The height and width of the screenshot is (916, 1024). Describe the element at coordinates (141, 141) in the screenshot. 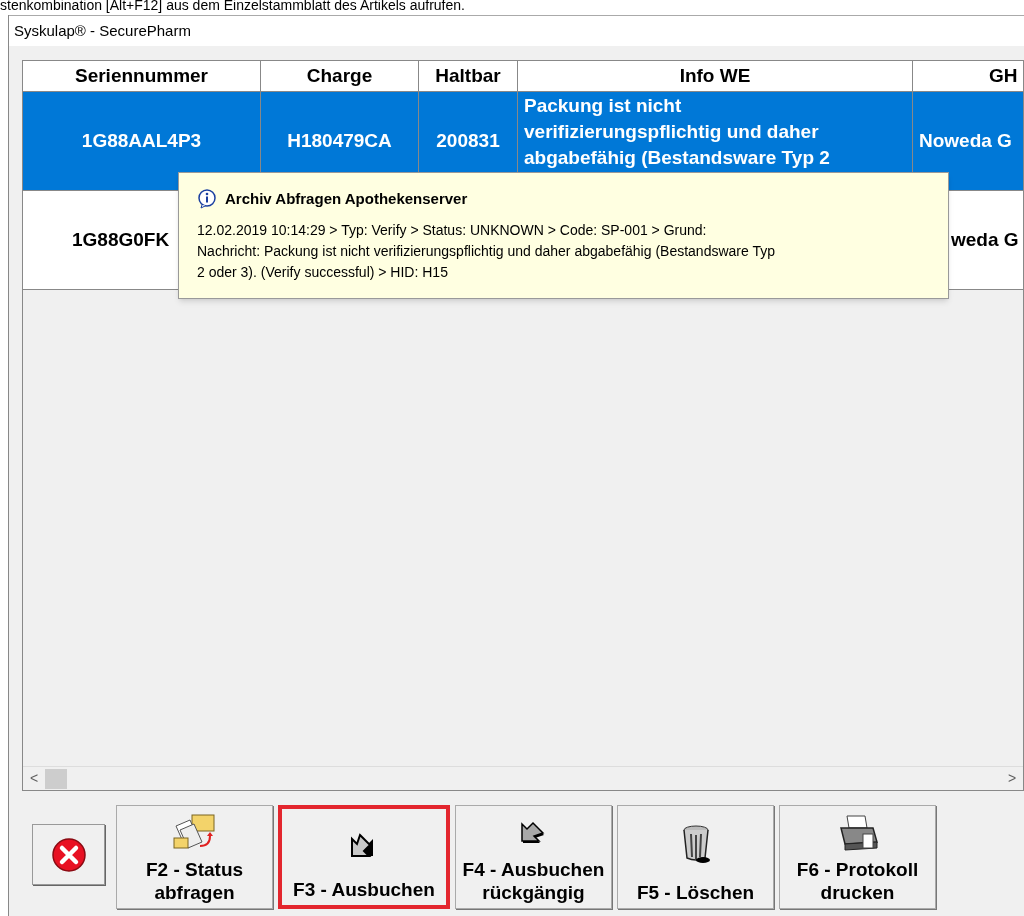

I see `table-cell-text: 1G88AAL4P3` at that location.